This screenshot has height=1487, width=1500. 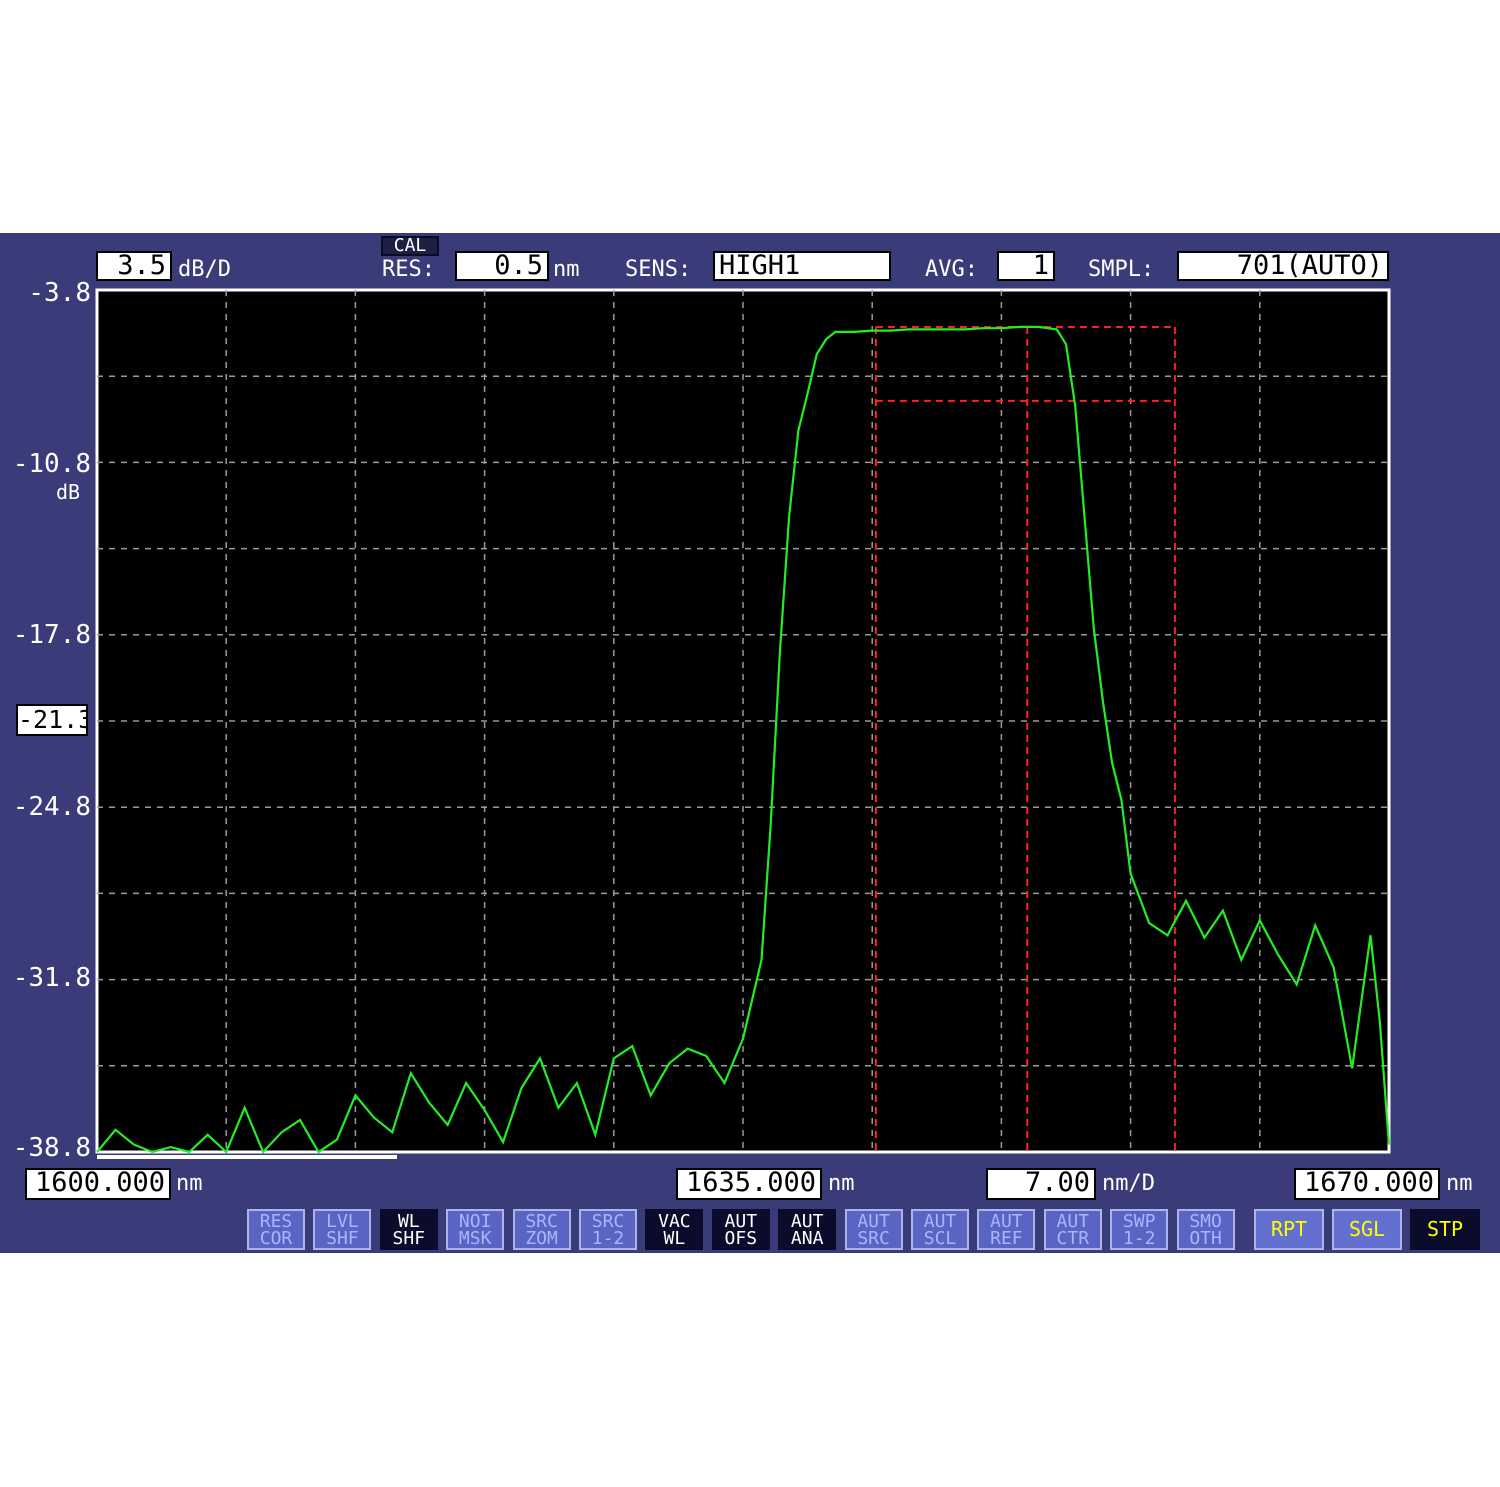 I want to click on softkey-label-line2: ANA, so click(x=807, y=1238).